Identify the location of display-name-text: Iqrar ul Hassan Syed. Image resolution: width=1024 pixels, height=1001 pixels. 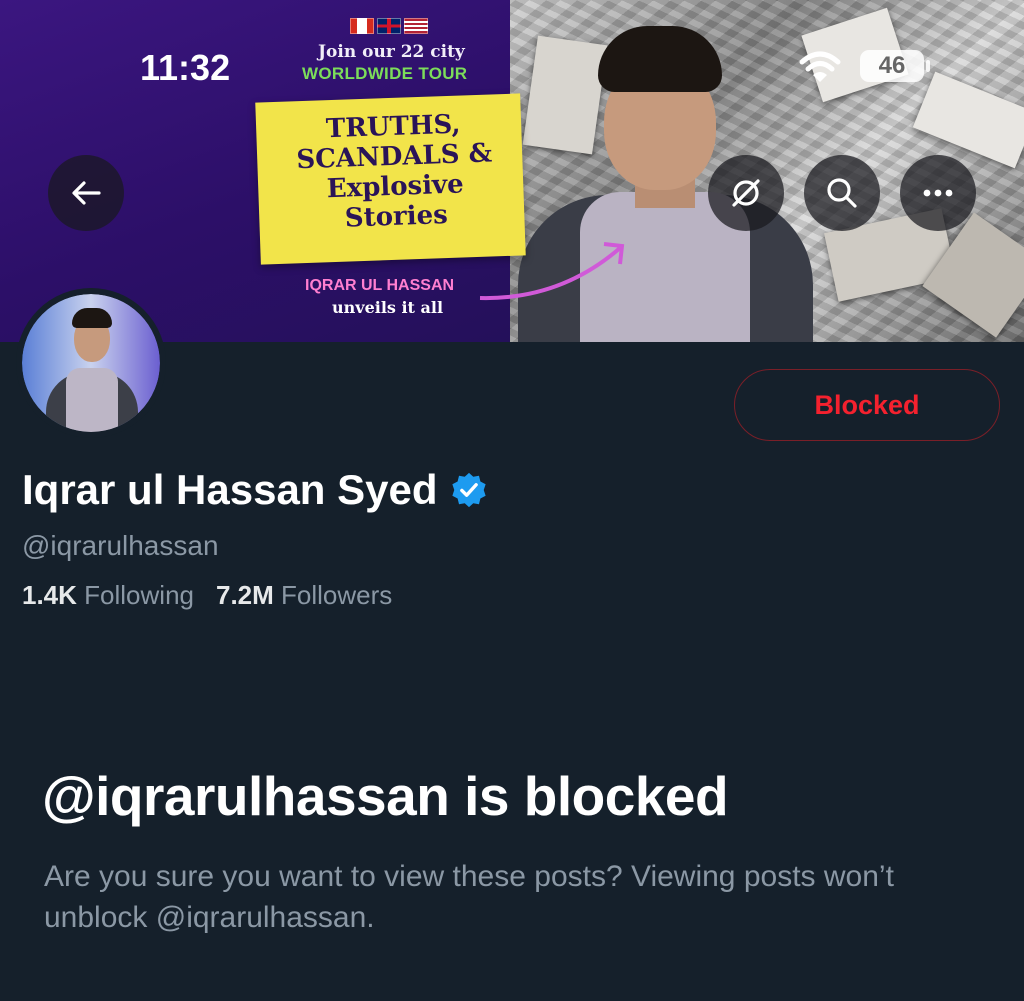
(230, 489).